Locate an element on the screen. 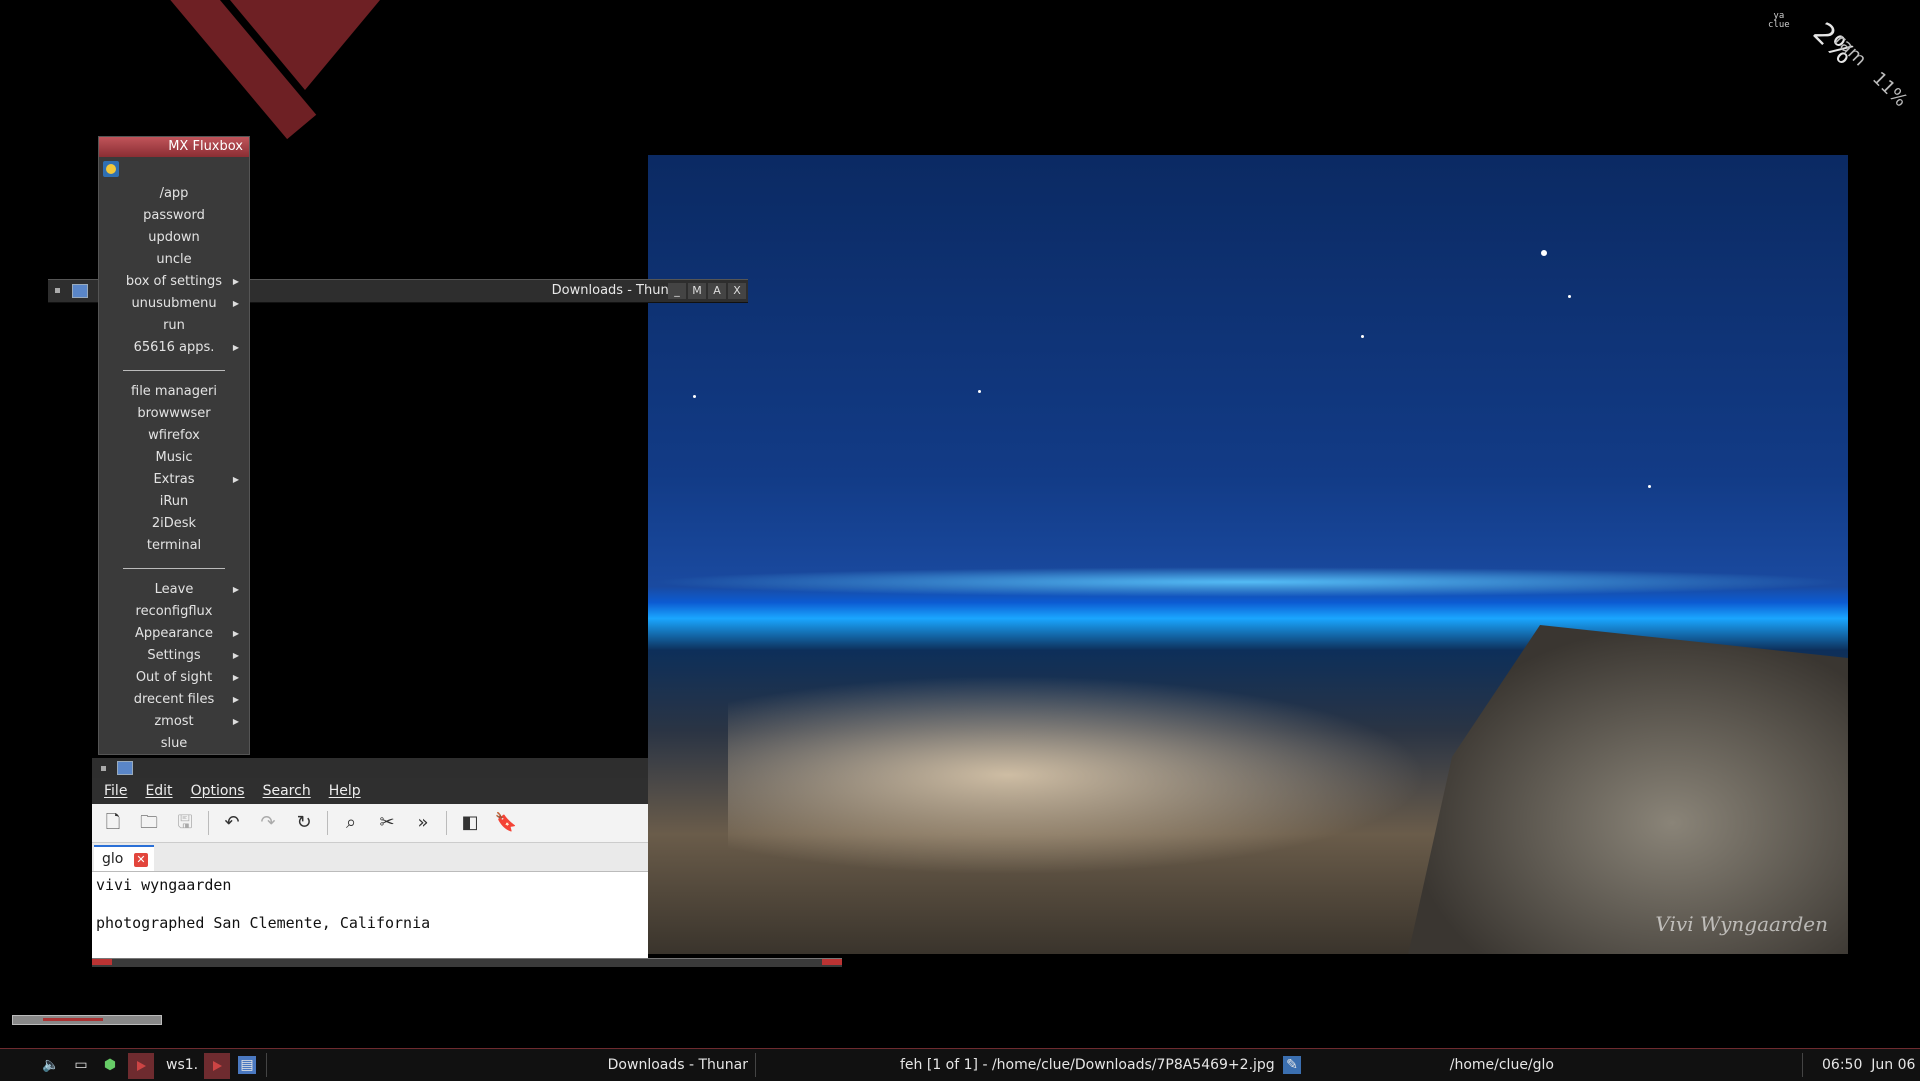  menu-item: run is located at coordinates (174, 326).